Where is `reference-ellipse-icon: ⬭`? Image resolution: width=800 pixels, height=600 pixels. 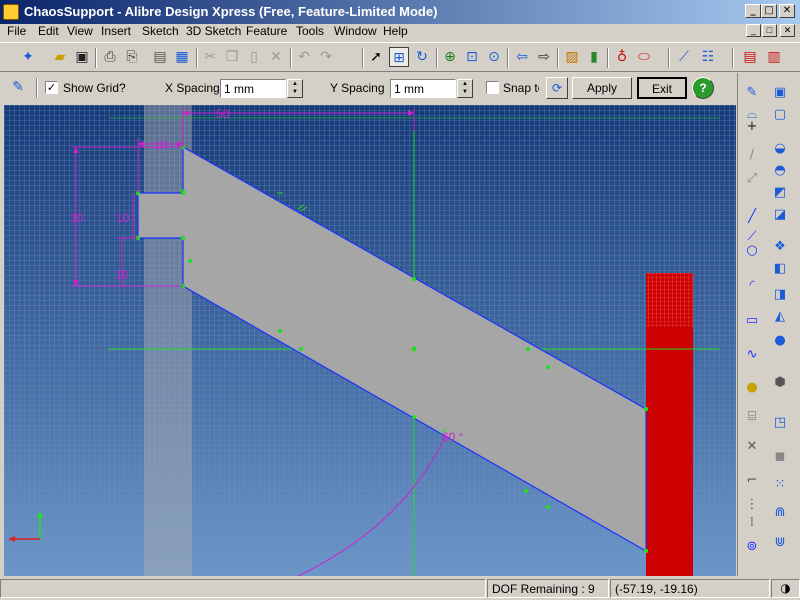
reference-ellipse-icon: ⬭ is located at coordinates (644, 57).